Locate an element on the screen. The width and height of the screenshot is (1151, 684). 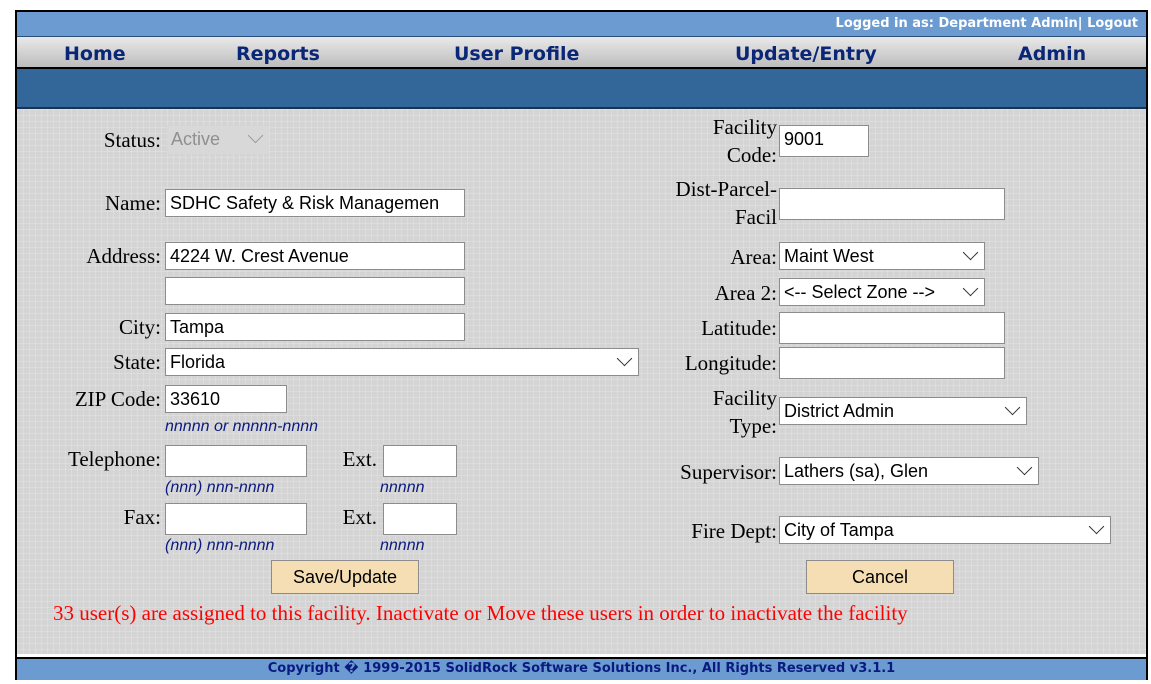
area-value: Maint West is located at coordinates (829, 256).